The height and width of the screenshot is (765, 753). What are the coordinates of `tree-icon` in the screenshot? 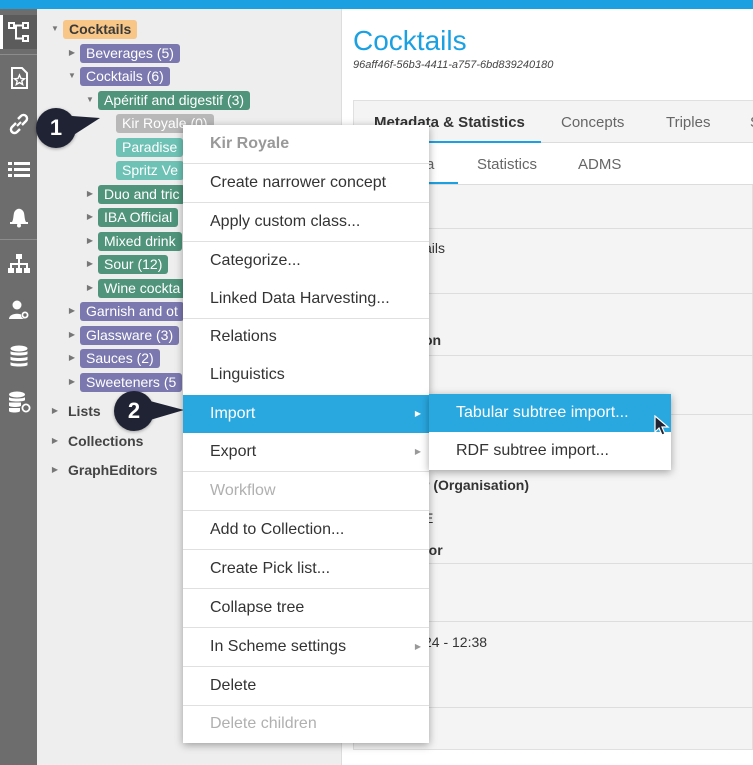 It's located at (18, 32).